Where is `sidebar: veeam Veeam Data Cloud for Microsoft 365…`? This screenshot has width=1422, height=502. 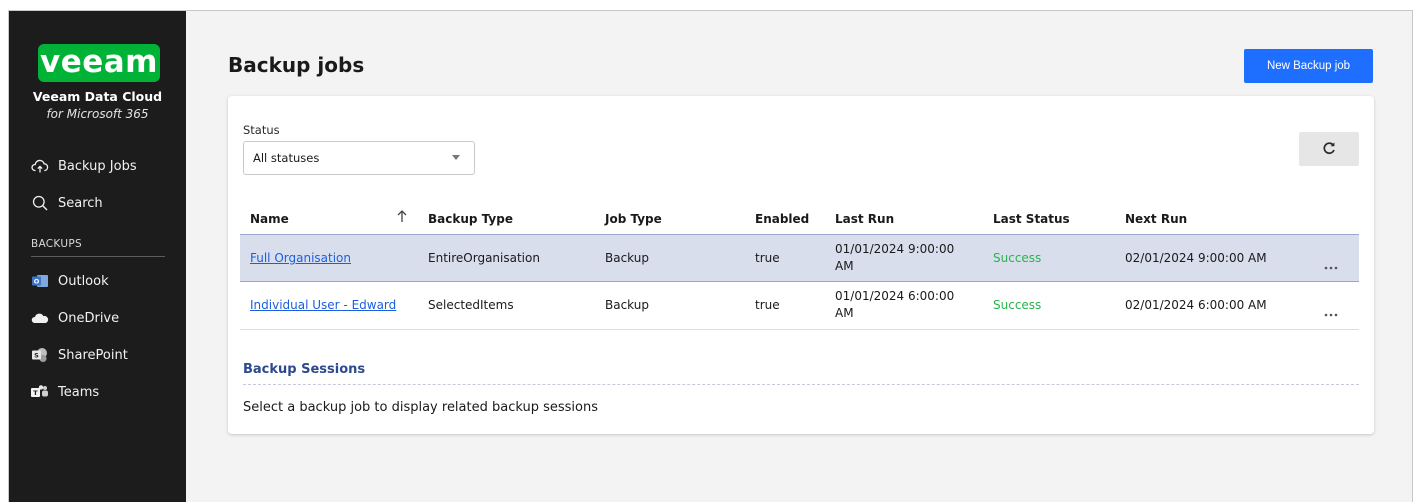
sidebar: veeam Veeam Data Cloud for Microsoft 365… is located at coordinates (97, 256).